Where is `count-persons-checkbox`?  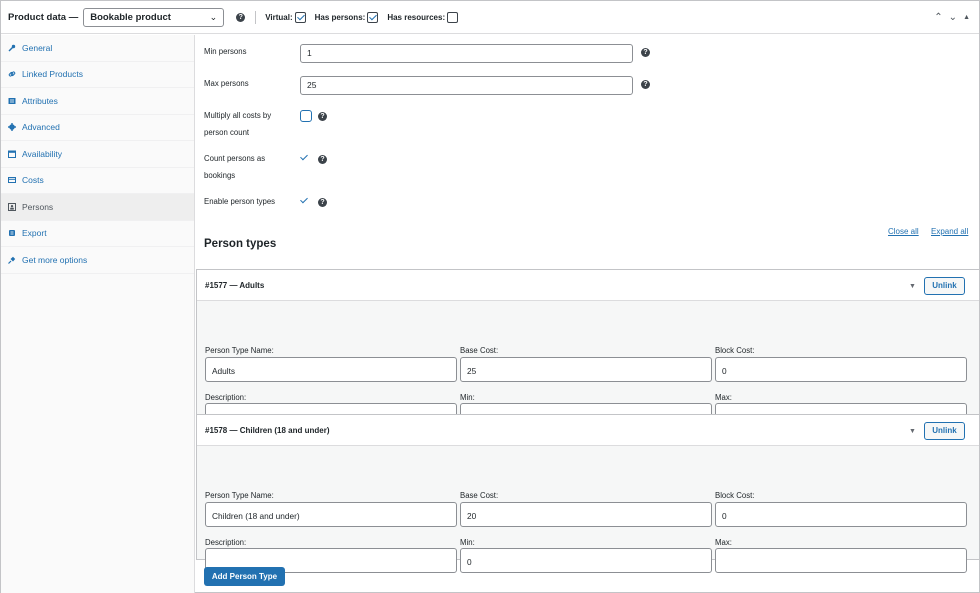 count-persons-checkbox is located at coordinates (304, 156).